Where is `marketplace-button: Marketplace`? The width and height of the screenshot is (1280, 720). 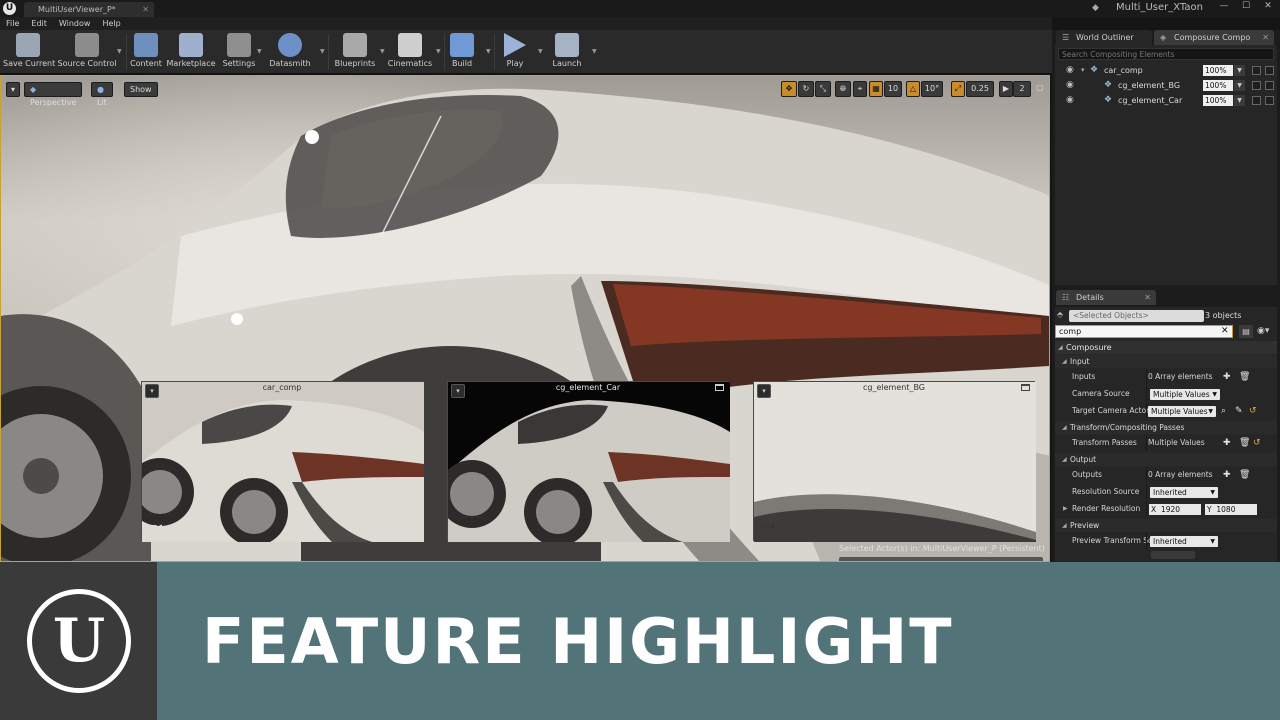 marketplace-button: Marketplace is located at coordinates (191, 52).